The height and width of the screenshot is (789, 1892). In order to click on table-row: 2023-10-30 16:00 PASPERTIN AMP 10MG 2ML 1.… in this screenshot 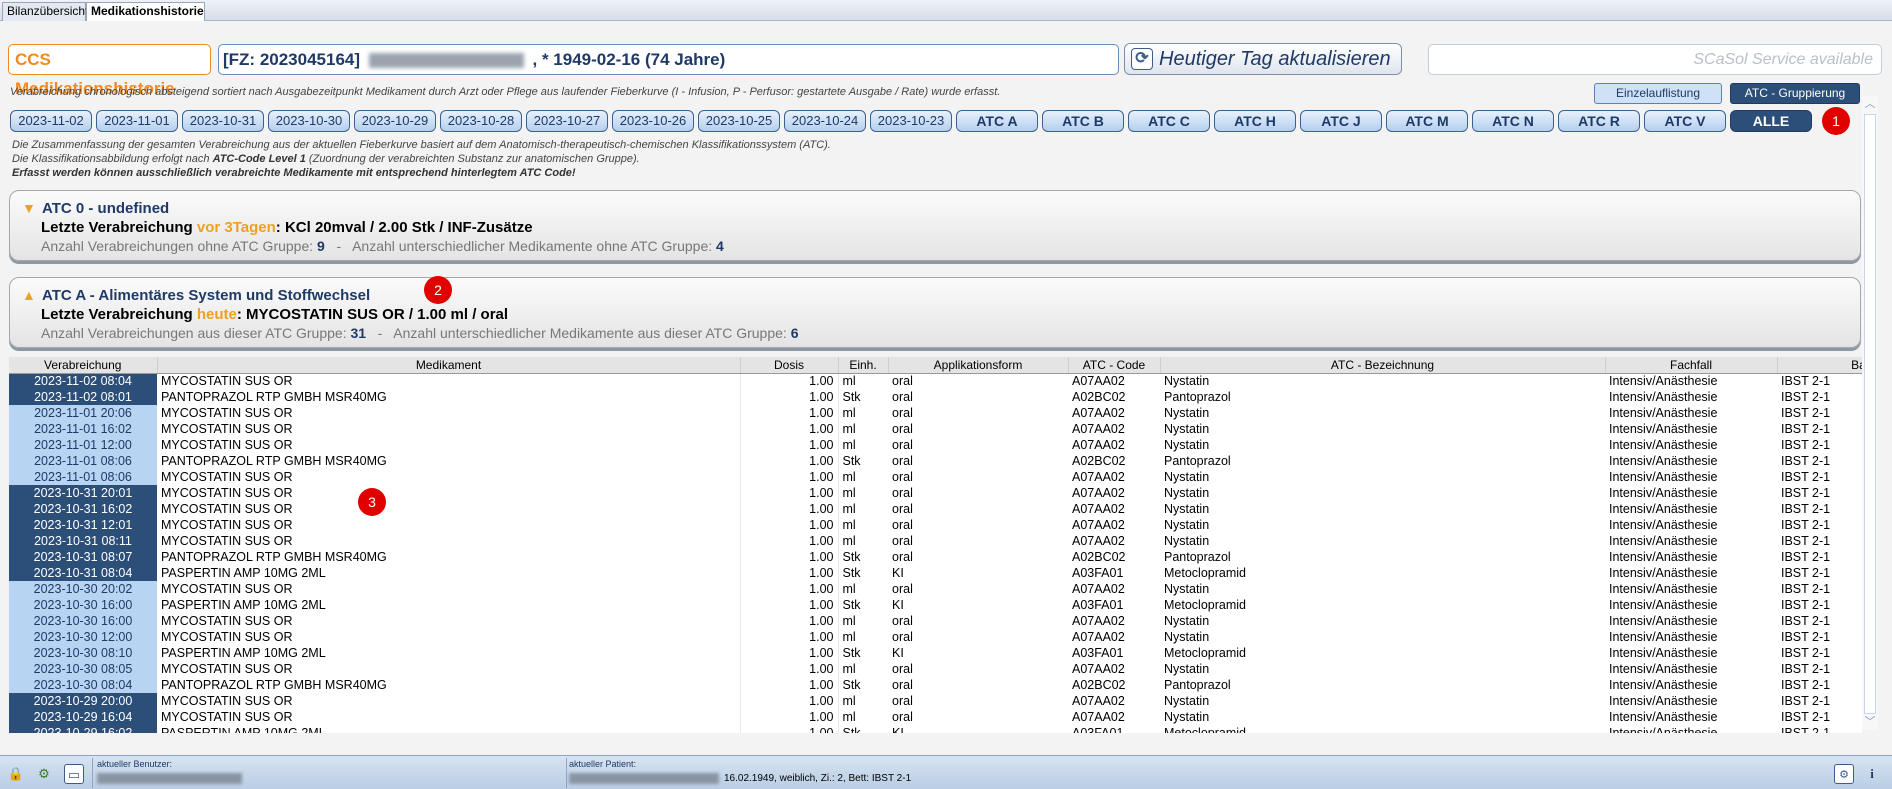, I will do `click(935, 605)`.